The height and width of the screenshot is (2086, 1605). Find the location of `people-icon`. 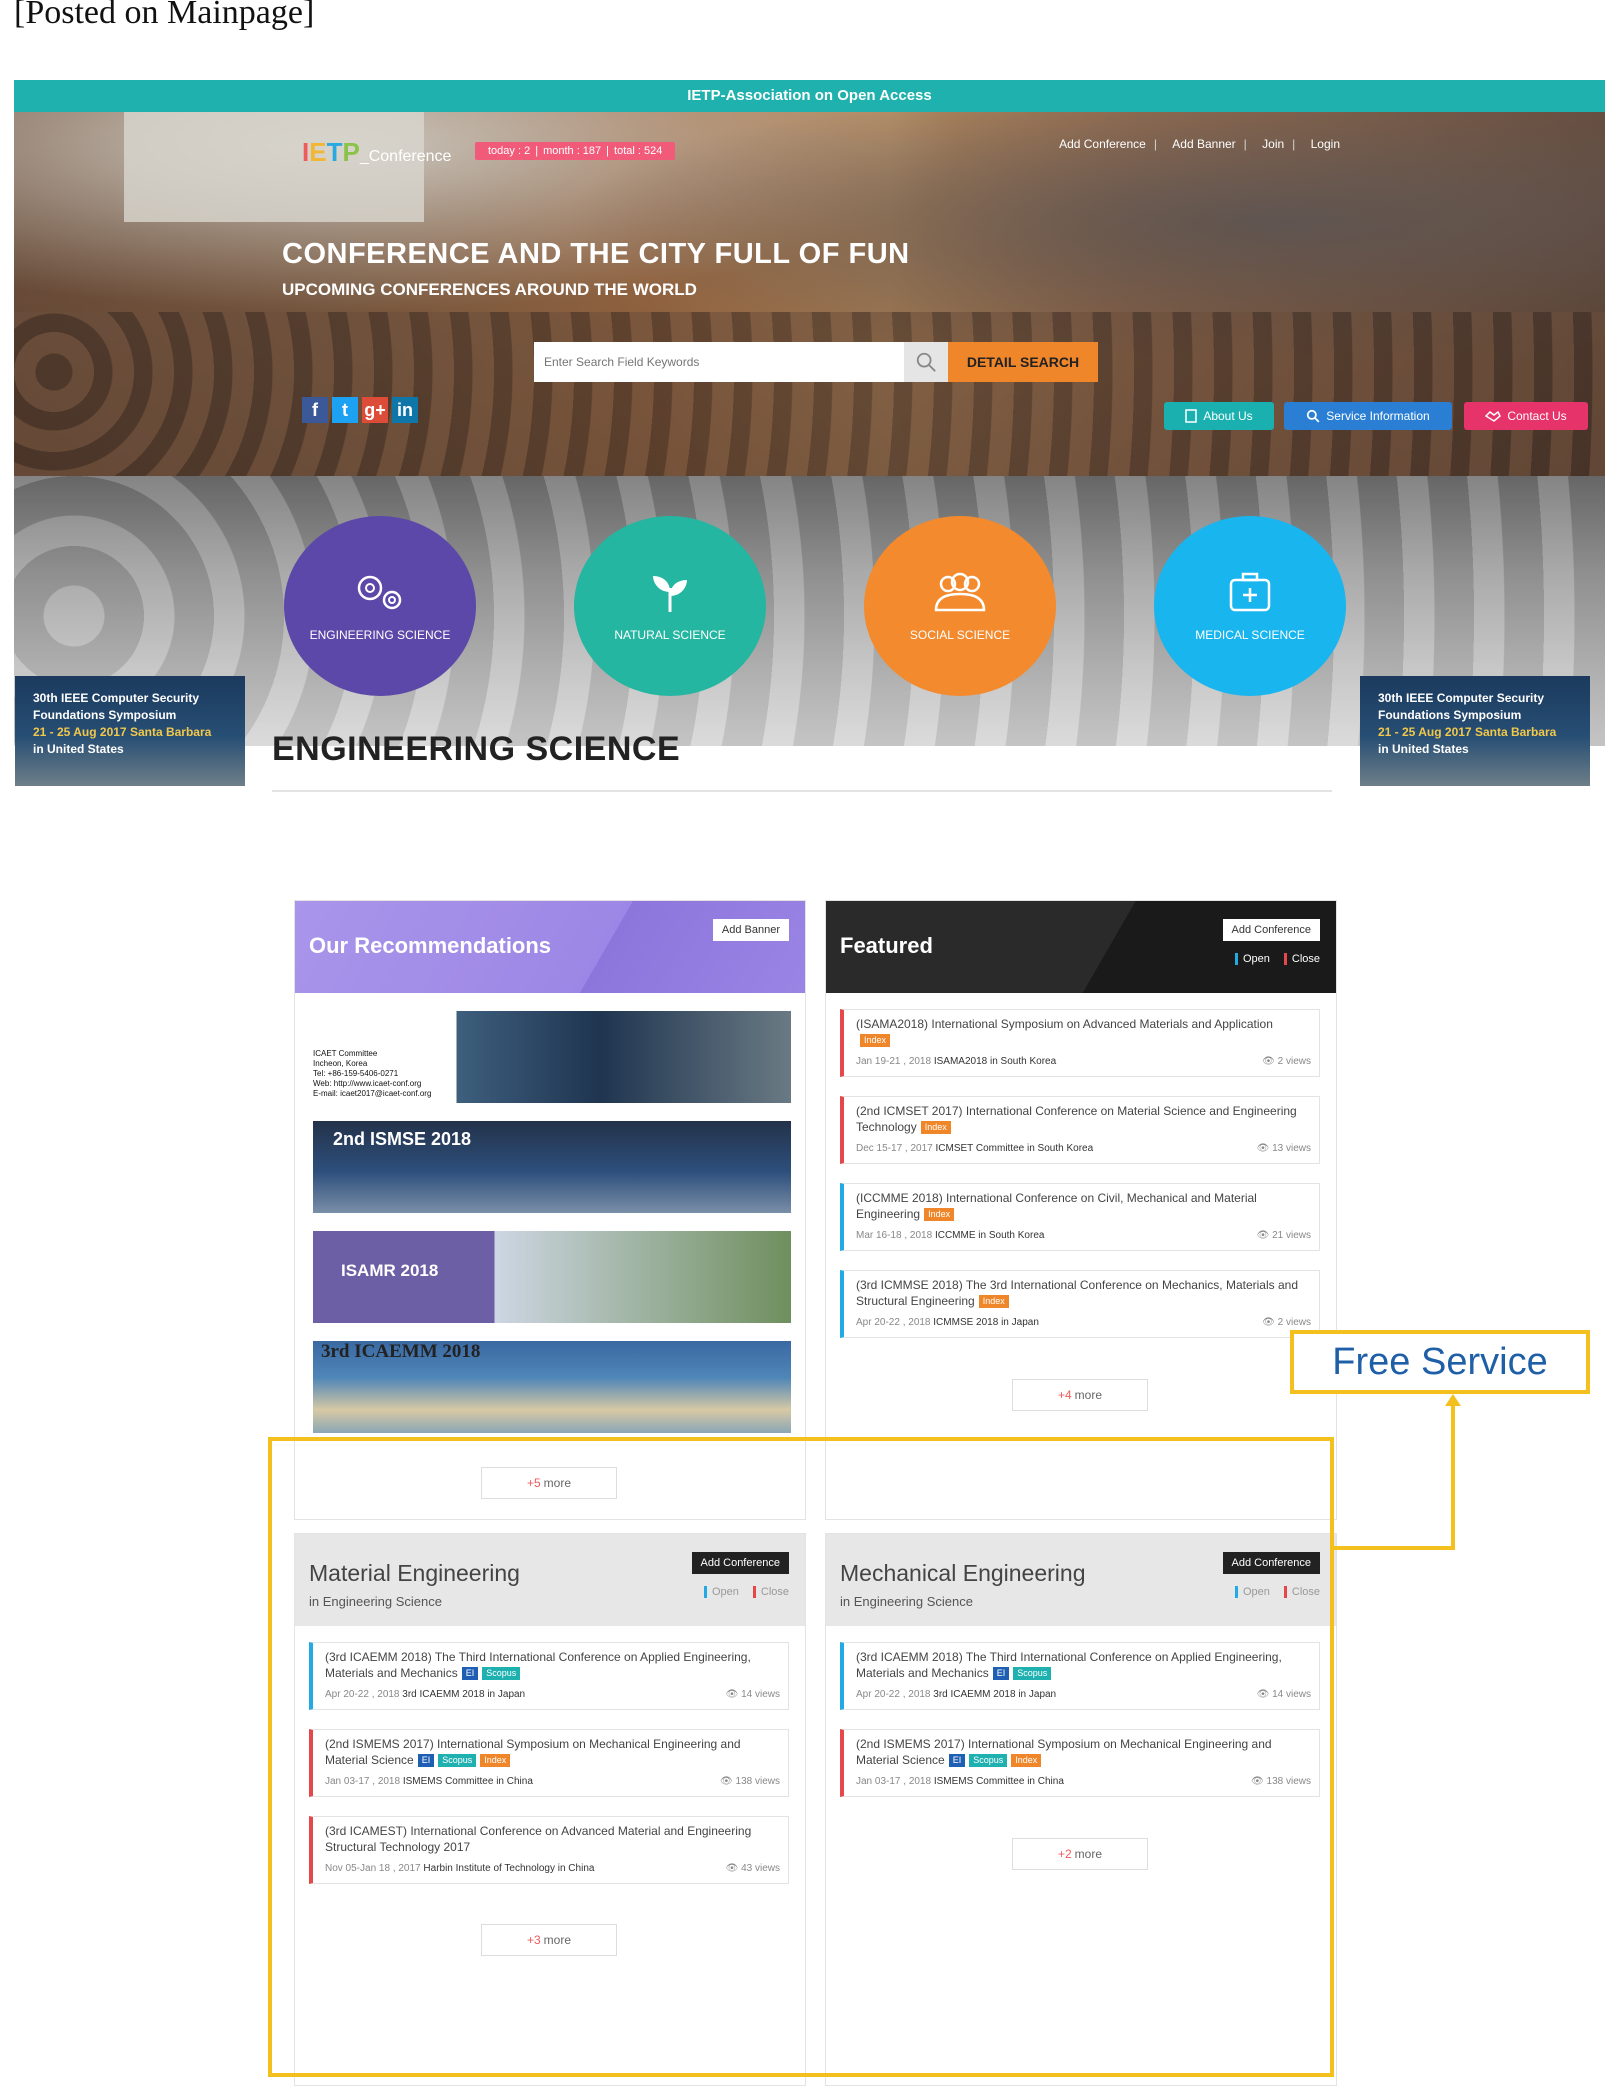

people-icon is located at coordinates (960, 592).